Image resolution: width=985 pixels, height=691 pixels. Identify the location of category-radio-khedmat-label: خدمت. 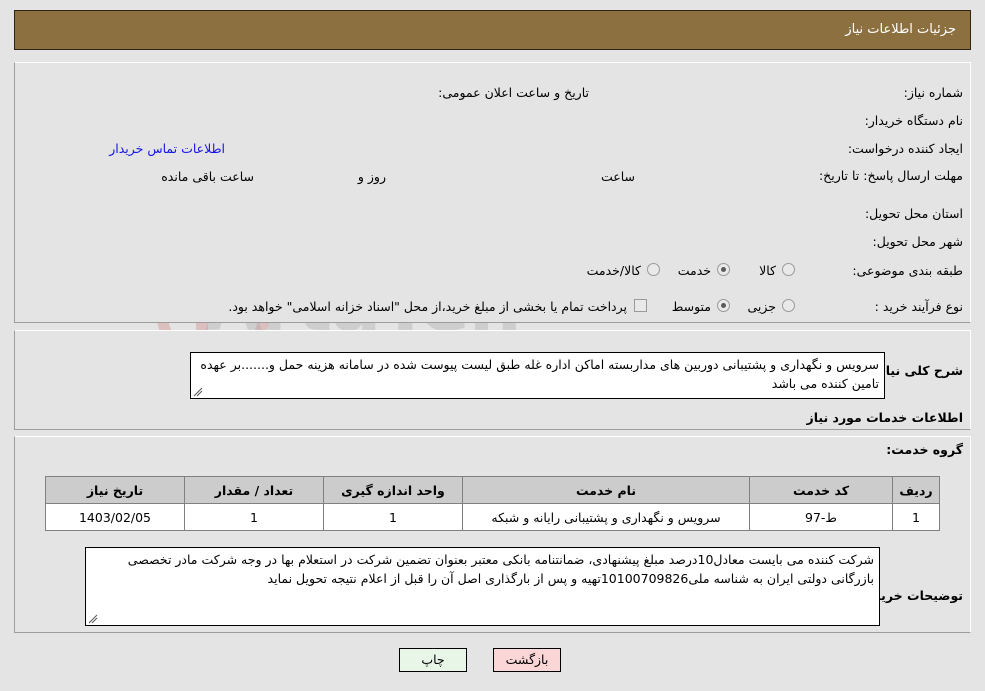
(694, 270).